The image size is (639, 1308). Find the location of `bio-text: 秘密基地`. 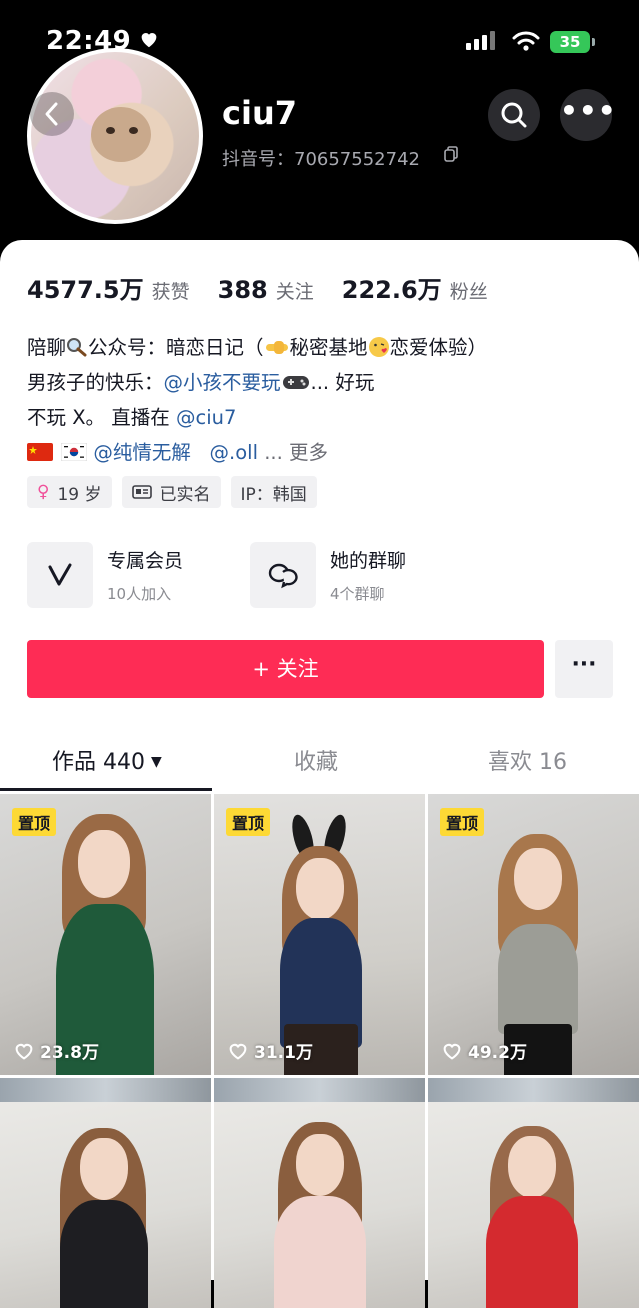

bio-text: 秘密基地 is located at coordinates (328, 347).